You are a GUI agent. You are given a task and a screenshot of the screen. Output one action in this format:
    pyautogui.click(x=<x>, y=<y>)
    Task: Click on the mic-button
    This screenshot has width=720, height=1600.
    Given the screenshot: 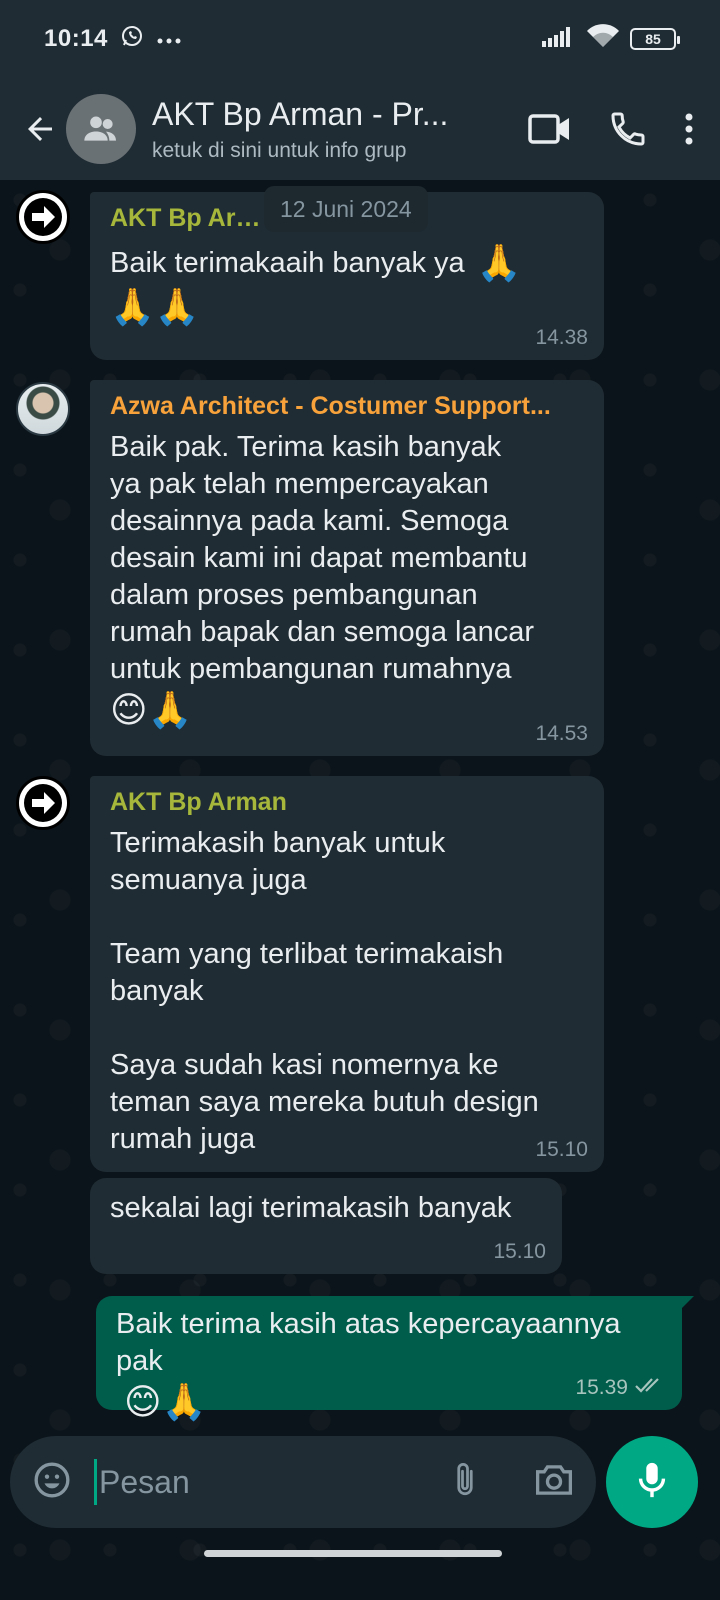 What is the action you would take?
    pyautogui.click(x=652, y=1482)
    